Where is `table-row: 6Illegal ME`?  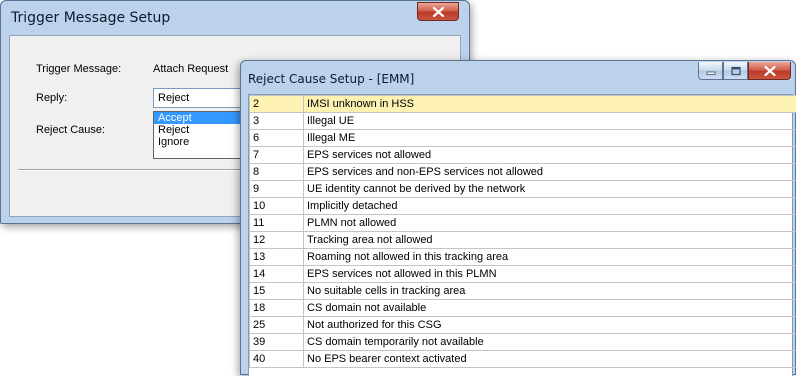
table-row: 6Illegal ME is located at coordinates (523, 138).